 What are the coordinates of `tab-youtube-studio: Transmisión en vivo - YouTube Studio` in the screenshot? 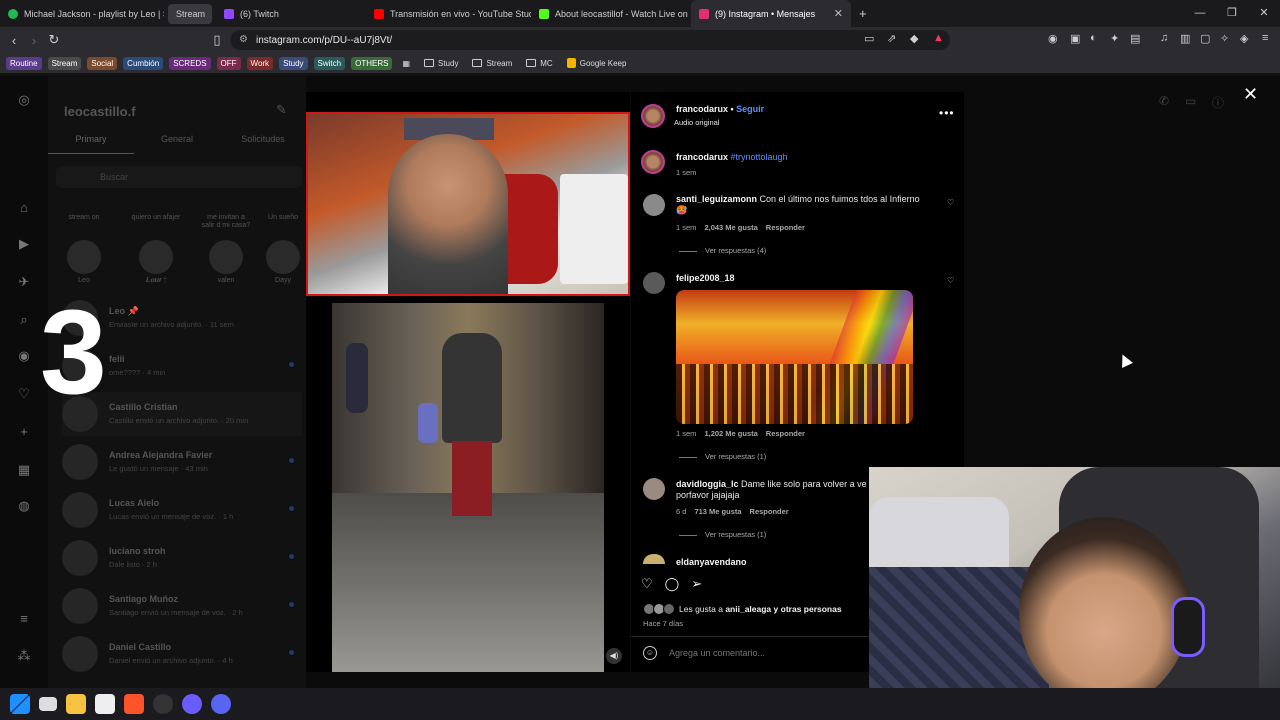 It's located at (448, 13).